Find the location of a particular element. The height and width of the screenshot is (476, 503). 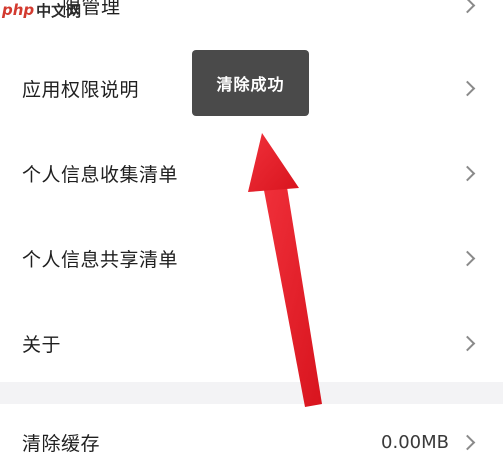

settings-row-label: 个人信息收集清单 is located at coordinates (100, 174).